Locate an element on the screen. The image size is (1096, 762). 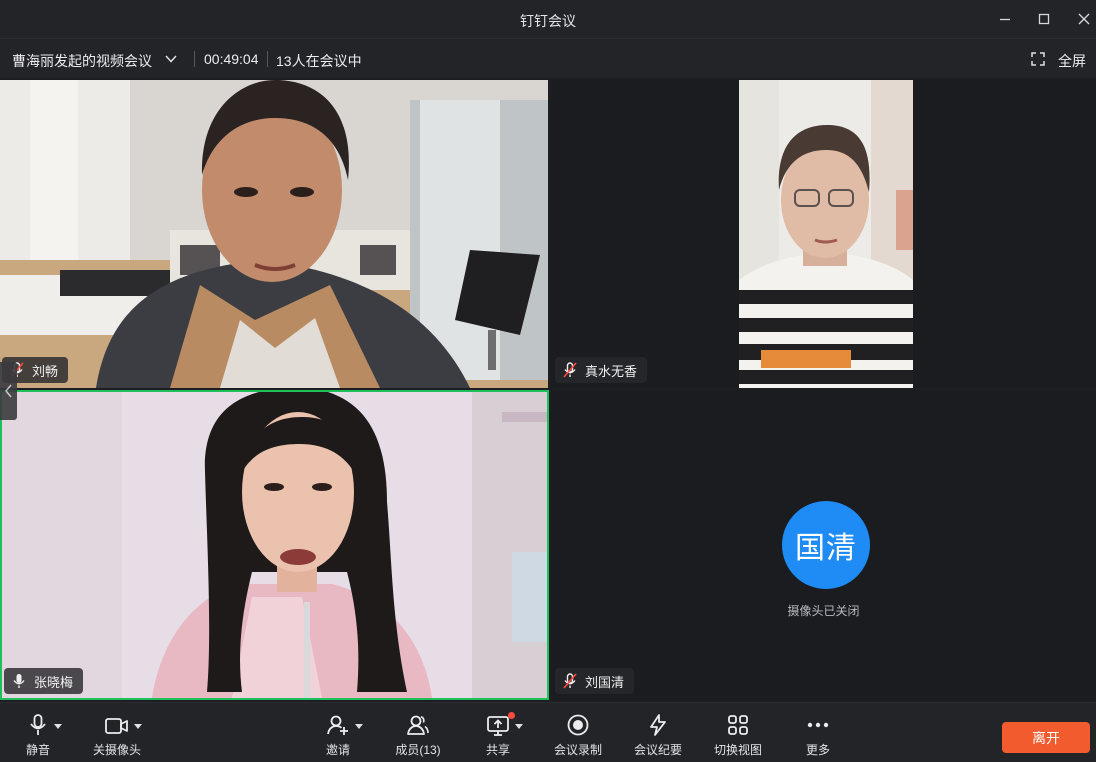
title-bar: 钉钉会议 is located at coordinates (548, 19).